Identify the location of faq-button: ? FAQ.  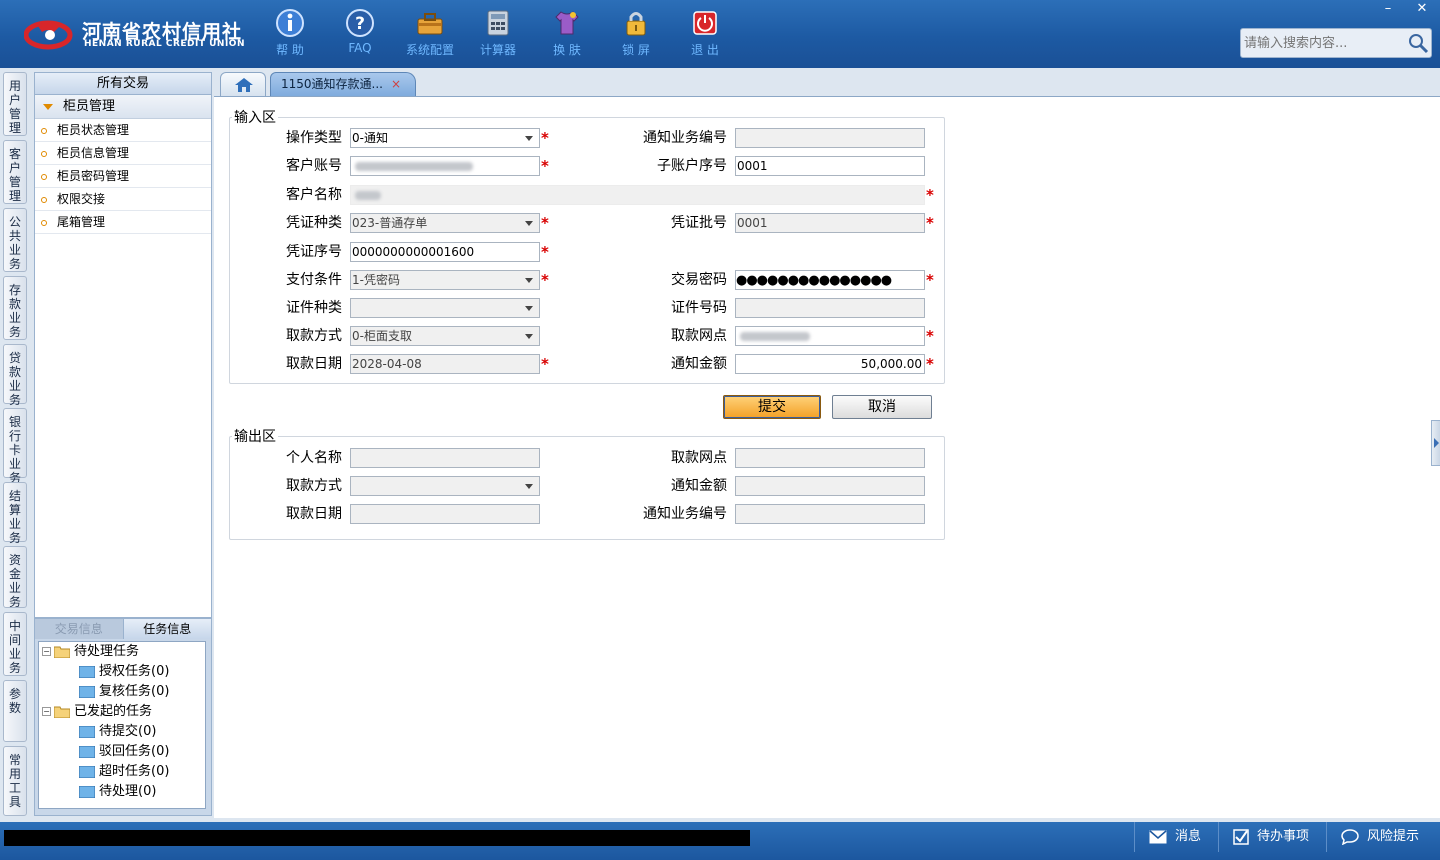
(360, 35).